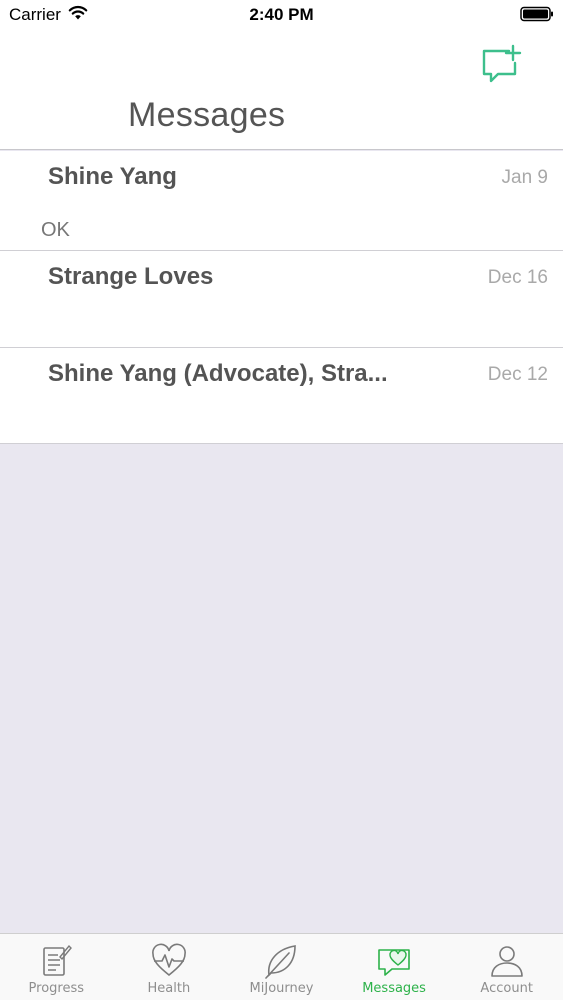 Image resolution: width=563 pixels, height=1000 pixels. I want to click on progress-icon, so click(58, 960).